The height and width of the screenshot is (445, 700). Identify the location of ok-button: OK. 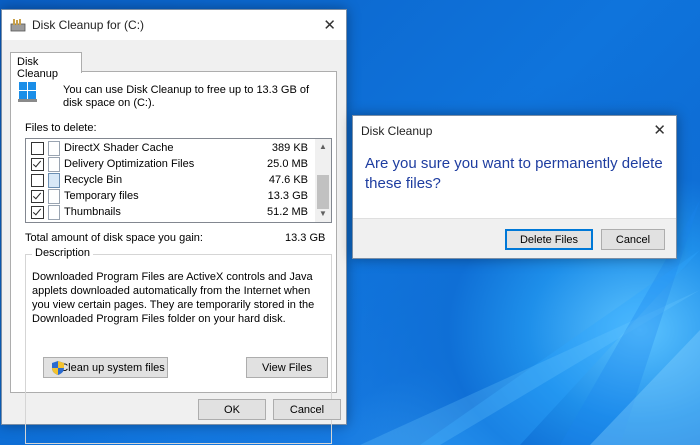
(232, 409).